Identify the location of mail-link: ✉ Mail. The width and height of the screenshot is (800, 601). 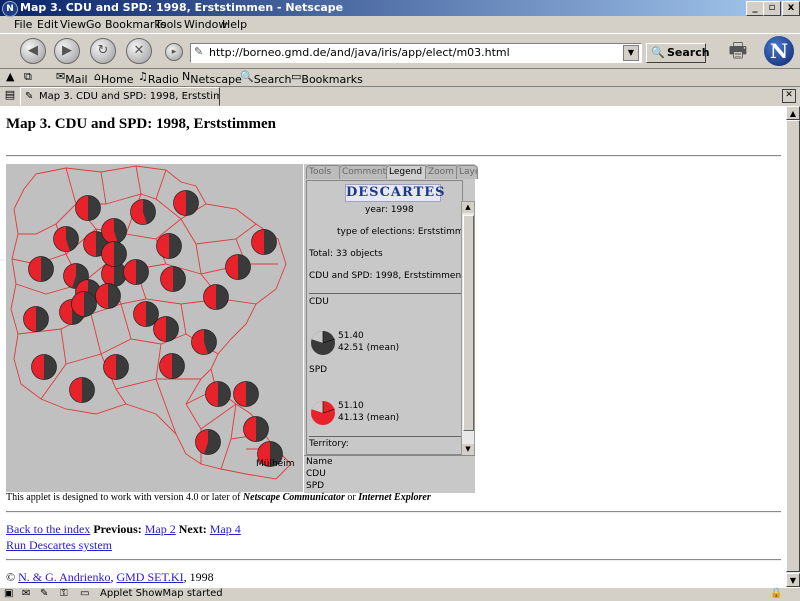
(72, 78).